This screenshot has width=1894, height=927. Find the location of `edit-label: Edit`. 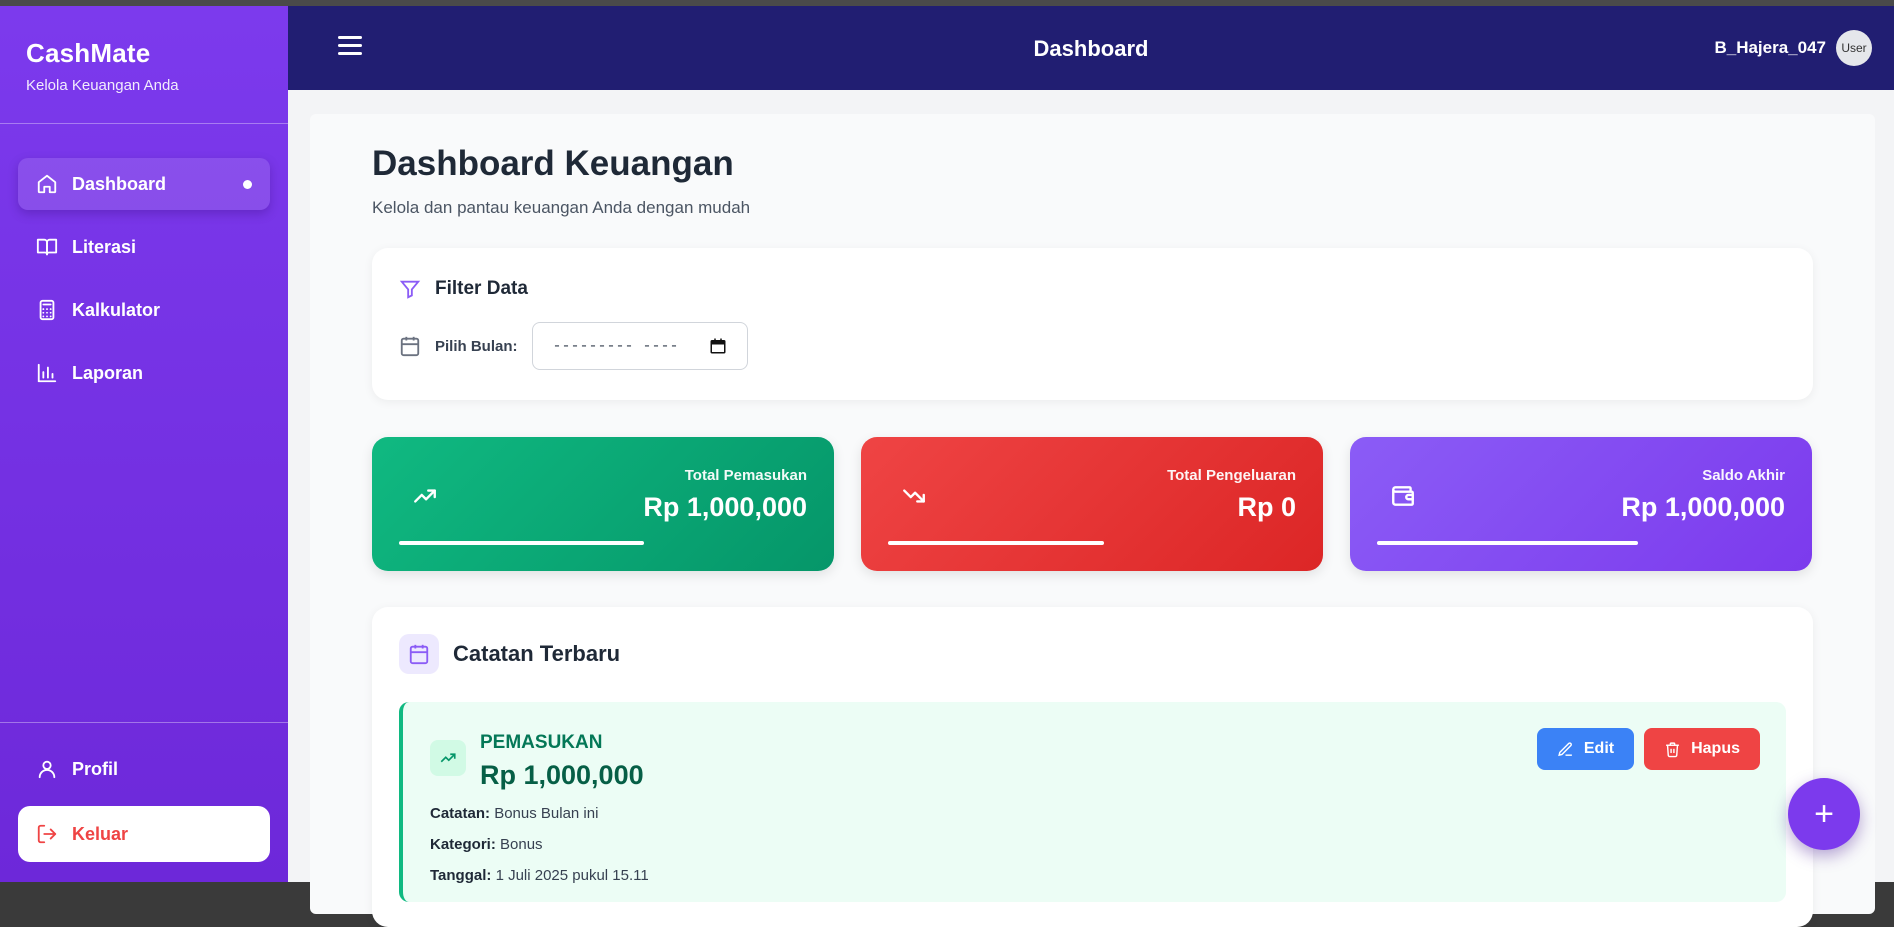

edit-label: Edit is located at coordinates (1599, 748).